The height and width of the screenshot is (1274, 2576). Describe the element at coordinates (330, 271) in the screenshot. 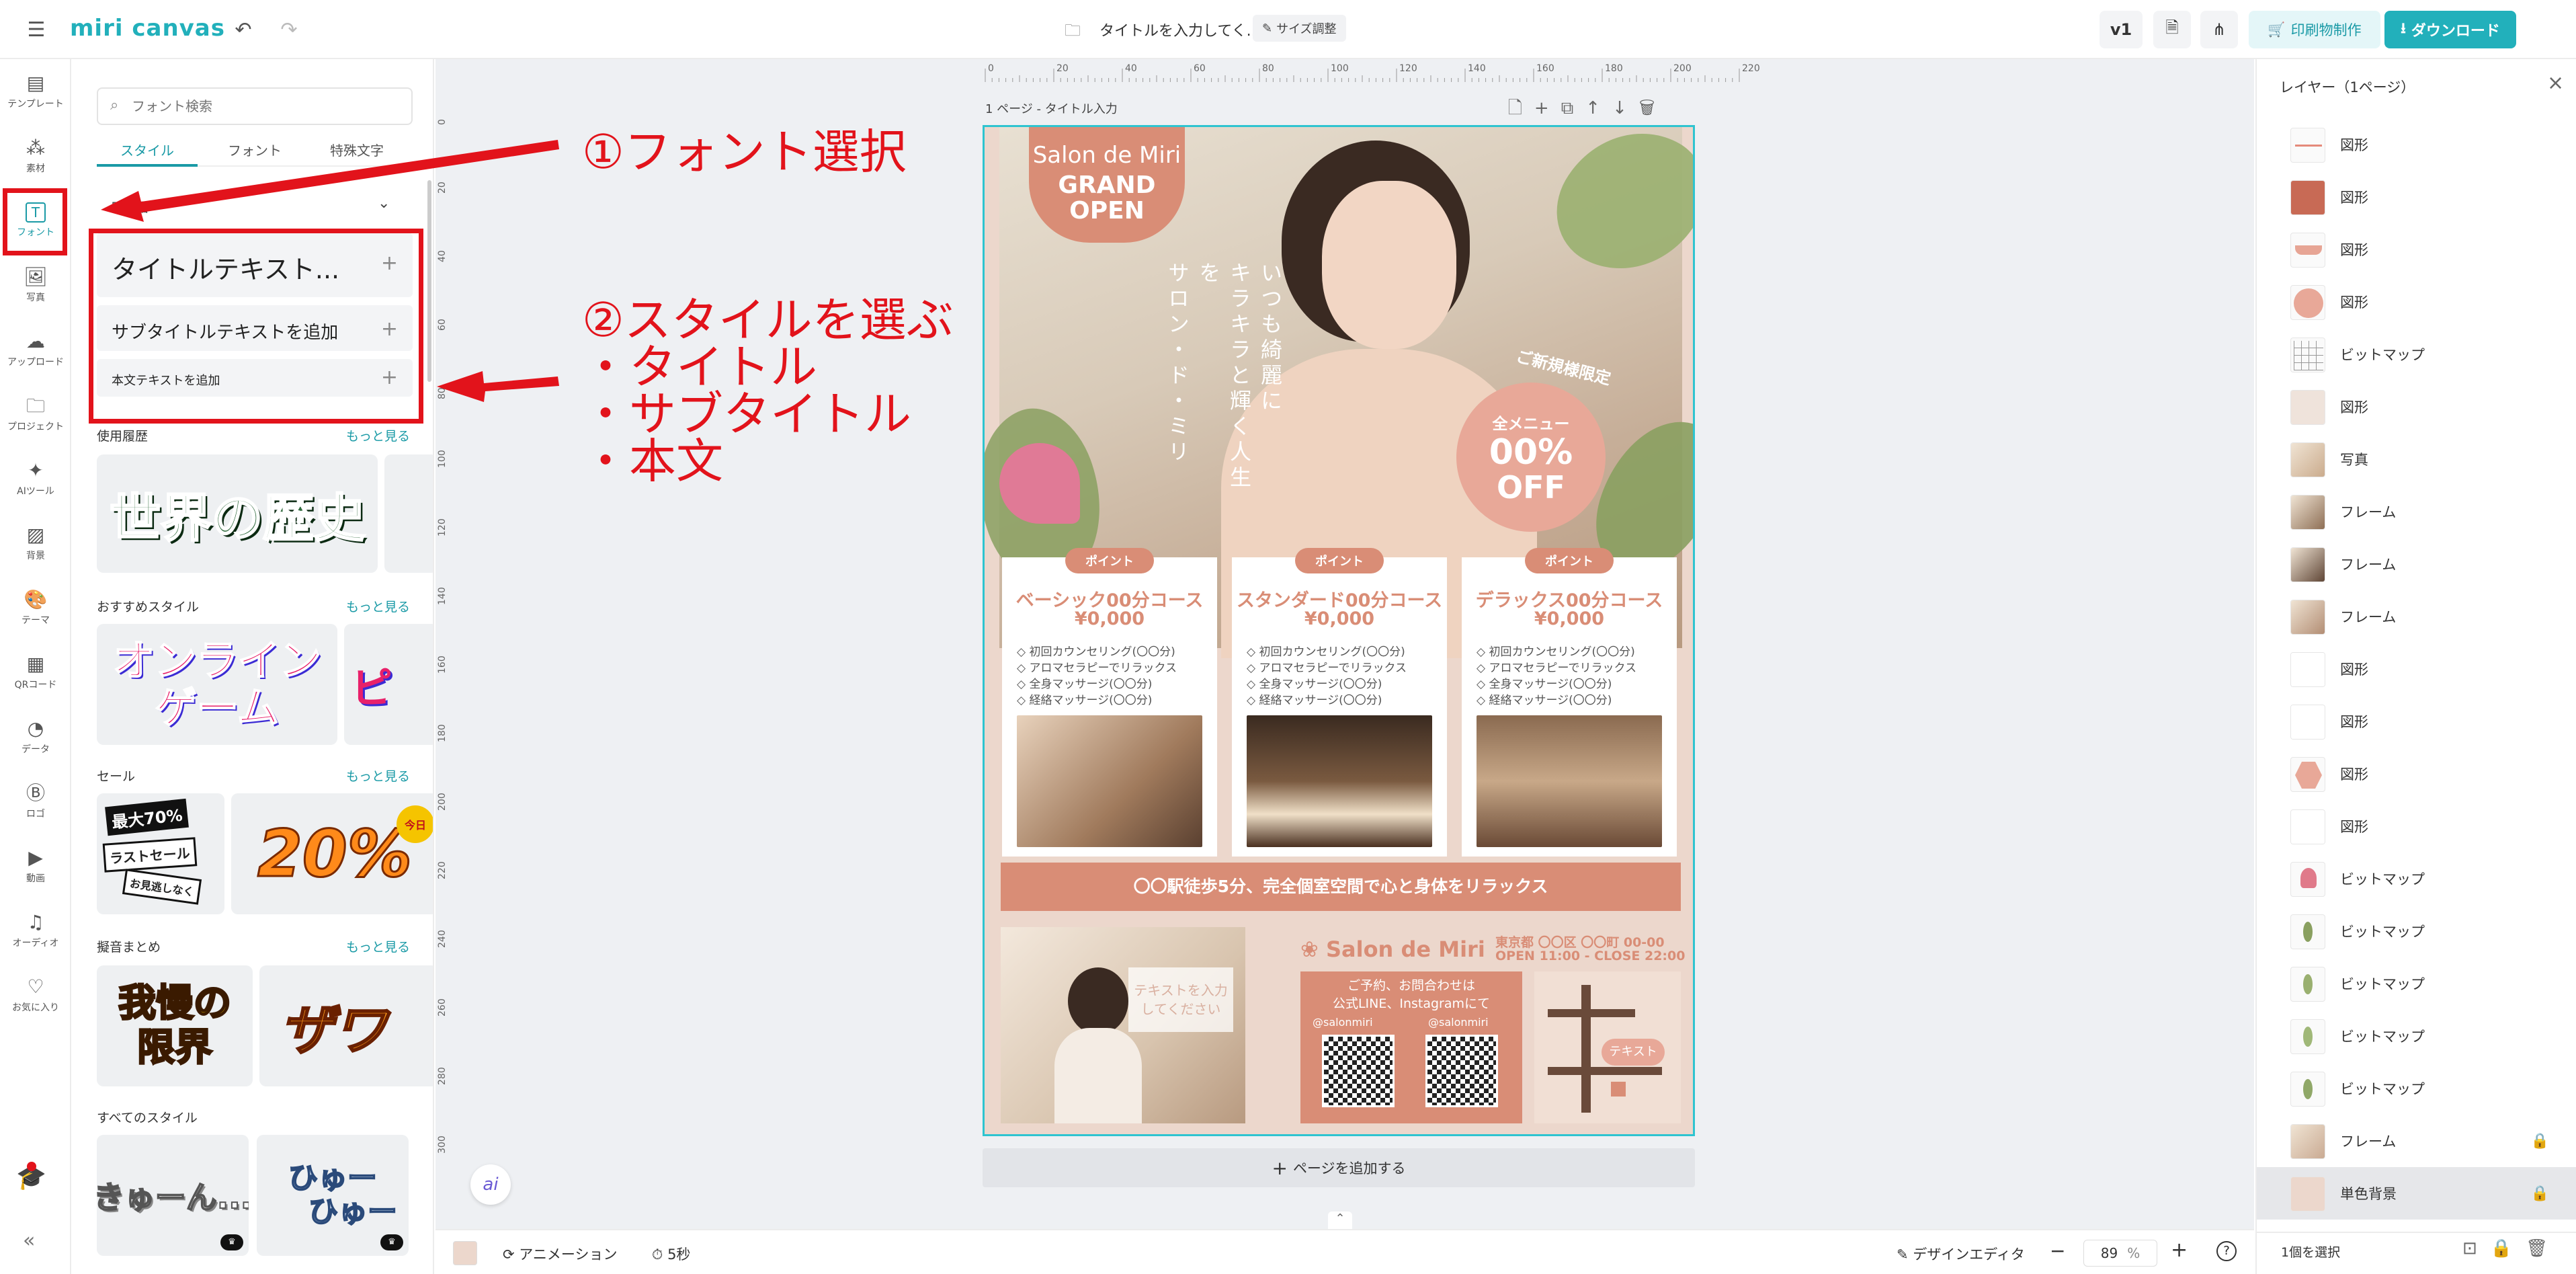

I see `annotation-arrows` at that location.